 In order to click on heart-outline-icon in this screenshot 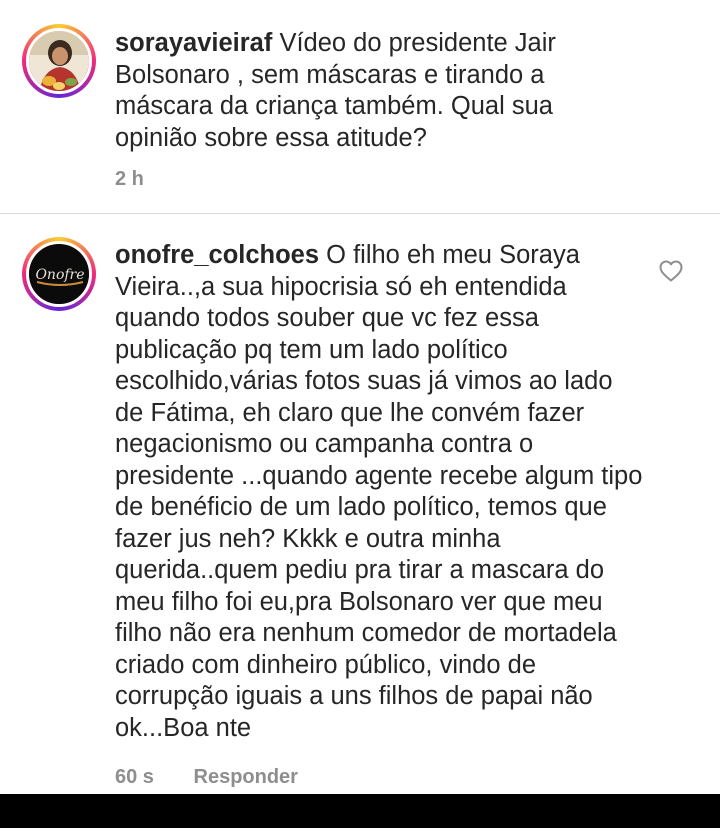, I will do `click(671, 271)`.